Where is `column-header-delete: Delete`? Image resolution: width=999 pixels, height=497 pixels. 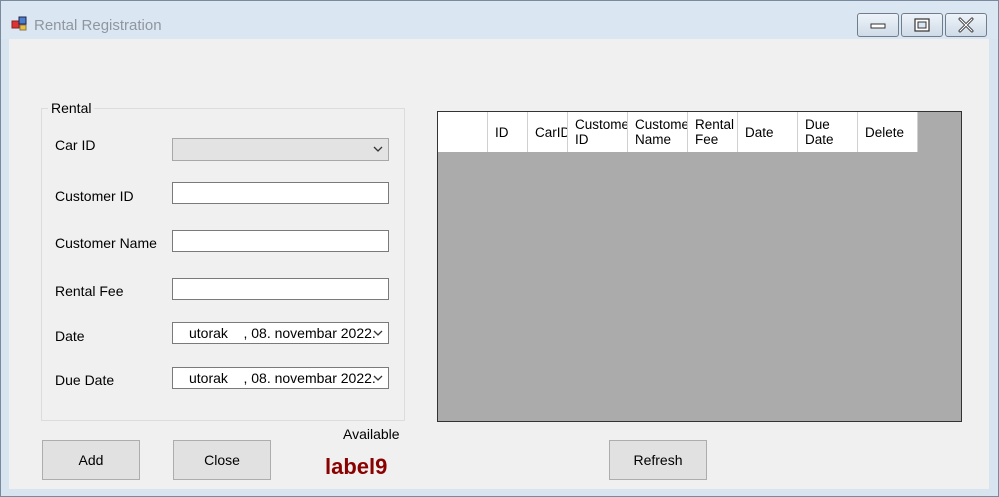 column-header-delete: Delete is located at coordinates (888, 132).